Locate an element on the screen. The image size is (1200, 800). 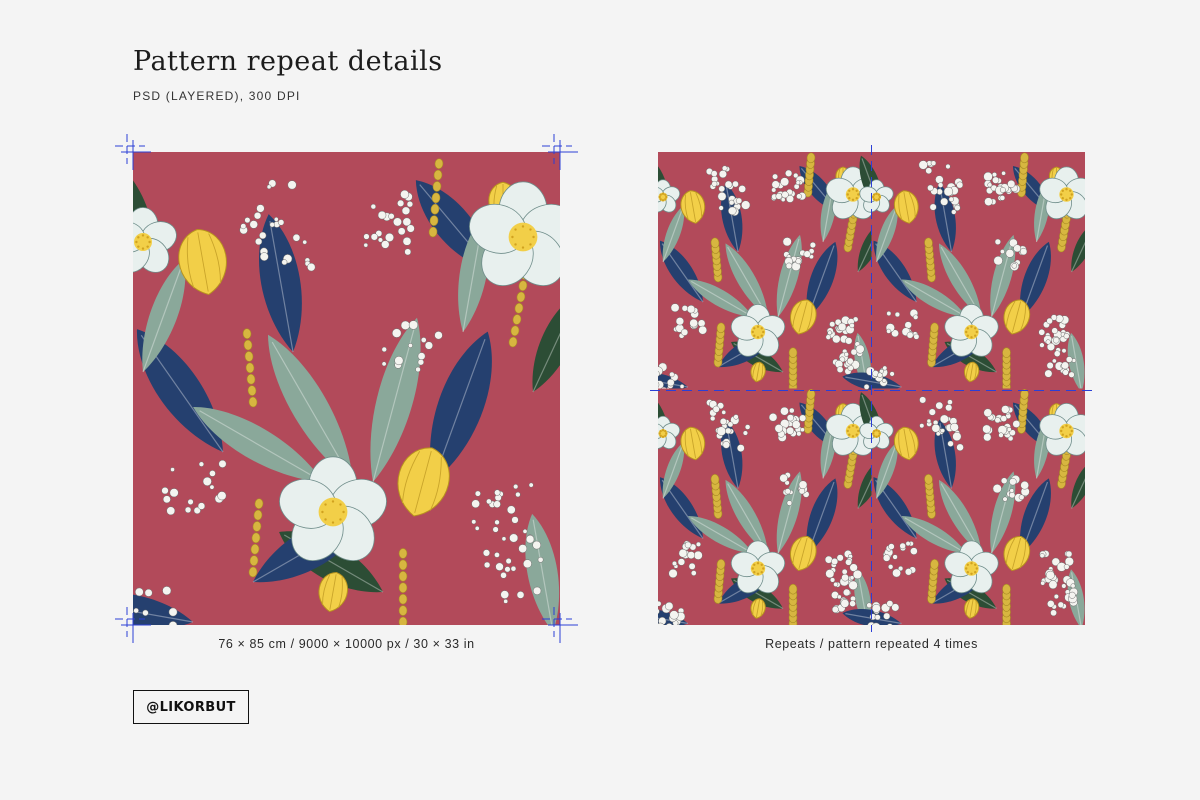
repeat-caption: Repeats / pattern repeated 4 times is located at coordinates (871, 644).